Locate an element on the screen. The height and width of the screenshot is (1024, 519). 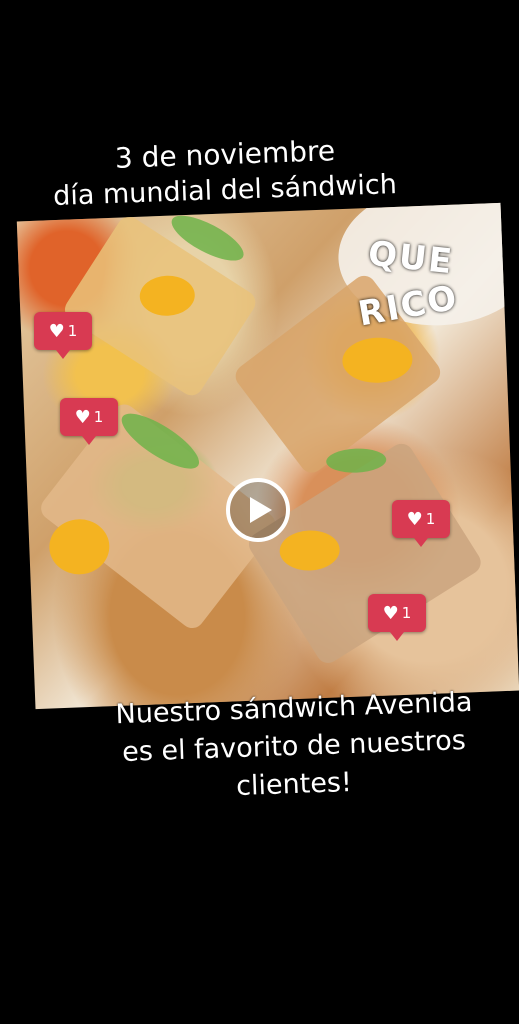
play-icon is located at coordinates (261, 510).